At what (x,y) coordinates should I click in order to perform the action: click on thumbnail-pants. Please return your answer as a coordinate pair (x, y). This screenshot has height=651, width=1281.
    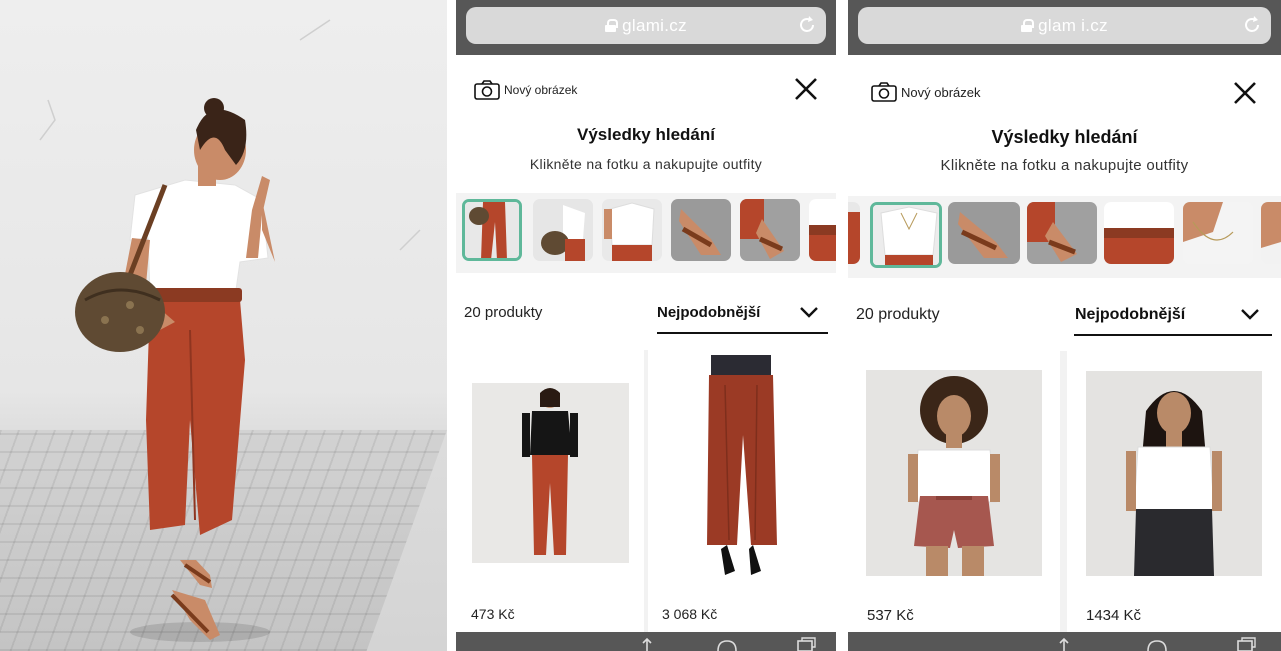
    Looking at the image, I should click on (492, 230).